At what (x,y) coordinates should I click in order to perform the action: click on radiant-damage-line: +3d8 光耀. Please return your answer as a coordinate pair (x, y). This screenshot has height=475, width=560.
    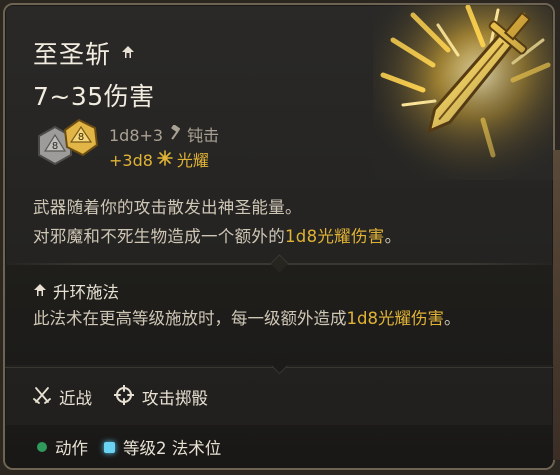
    Looking at the image, I should click on (164, 160).